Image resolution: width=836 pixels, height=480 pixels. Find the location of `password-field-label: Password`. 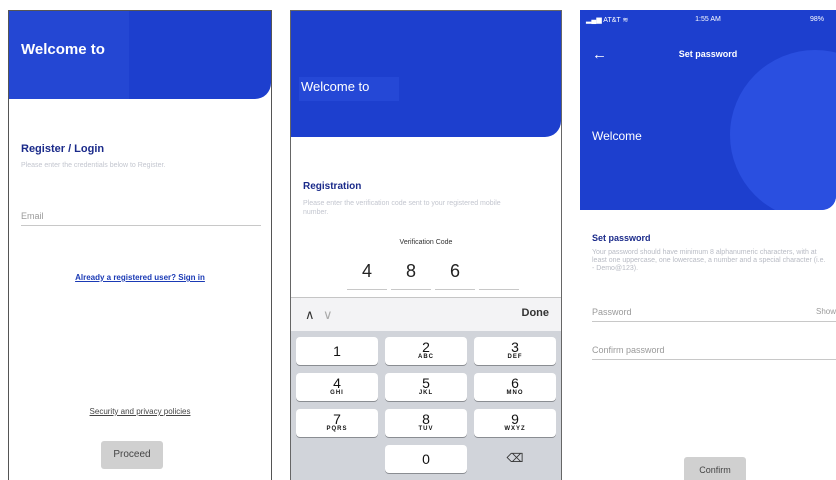

password-field-label: Password is located at coordinates (612, 312).